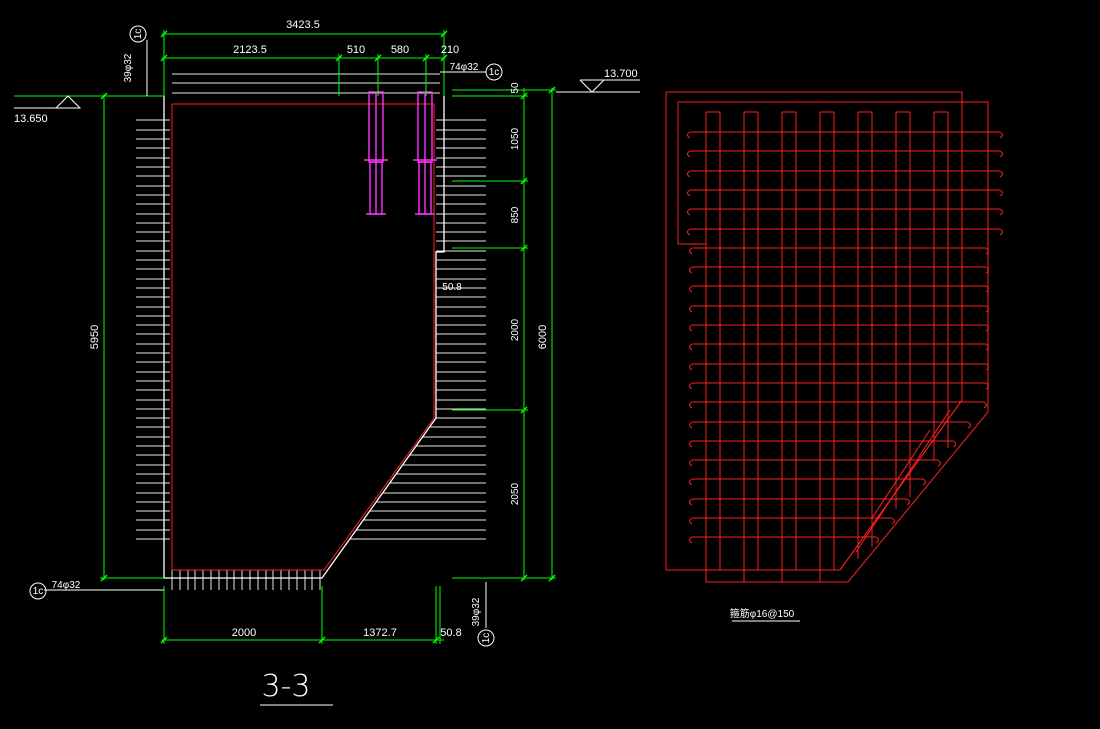 The image size is (1100, 729). Describe the element at coordinates (515, 138) in the screenshot. I see `dim-right-2: 1050` at that location.